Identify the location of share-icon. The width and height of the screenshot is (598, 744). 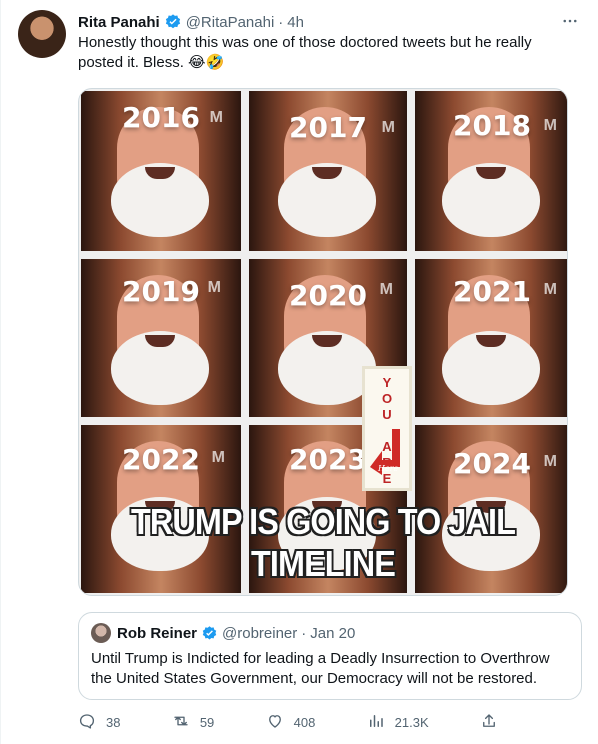
(489, 722).